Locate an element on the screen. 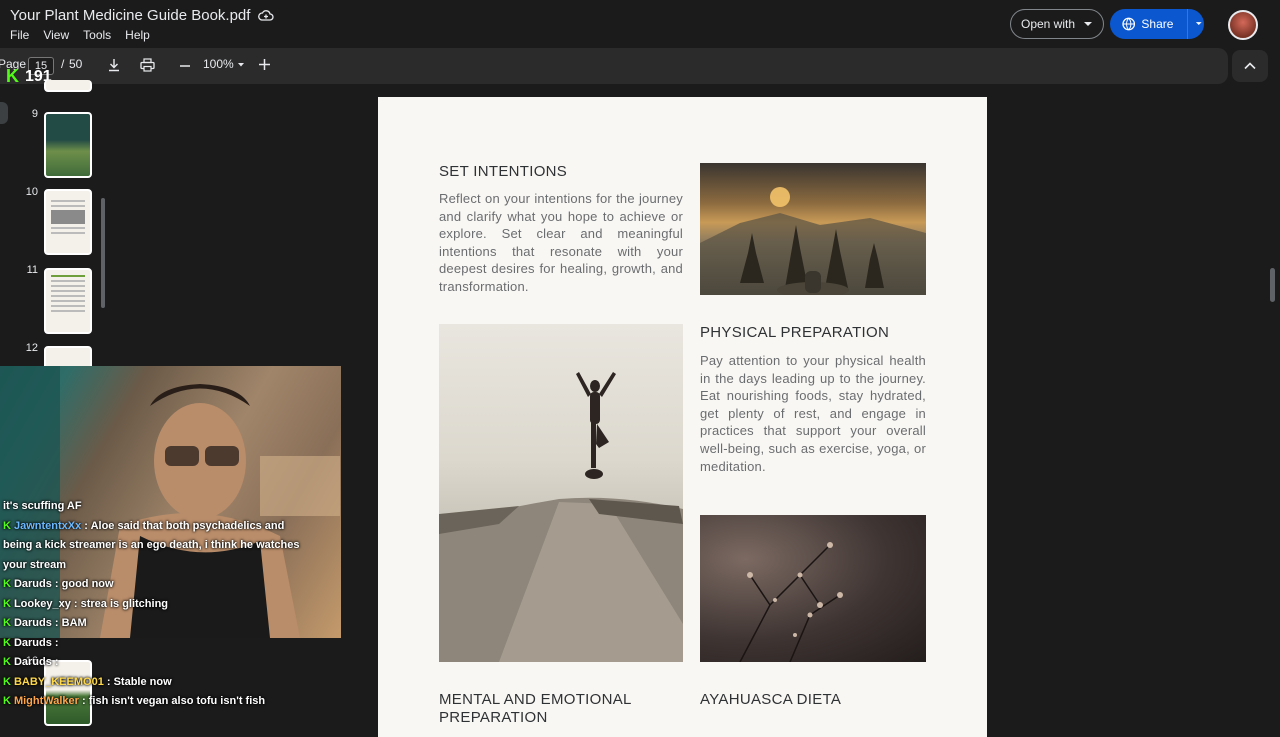 The height and width of the screenshot is (737, 1280). yoga-tree-pose-image is located at coordinates (561, 493).